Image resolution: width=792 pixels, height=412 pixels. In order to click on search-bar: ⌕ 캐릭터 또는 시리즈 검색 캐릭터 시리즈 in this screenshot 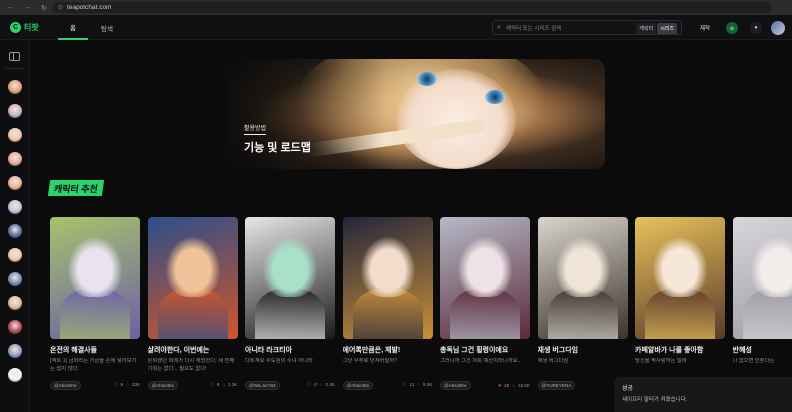, I will do `click(587, 27)`.